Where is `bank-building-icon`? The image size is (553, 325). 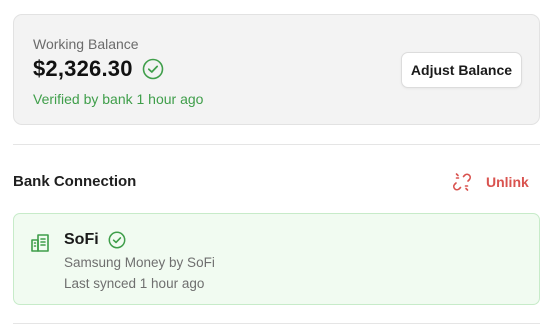 bank-building-icon is located at coordinates (40, 243).